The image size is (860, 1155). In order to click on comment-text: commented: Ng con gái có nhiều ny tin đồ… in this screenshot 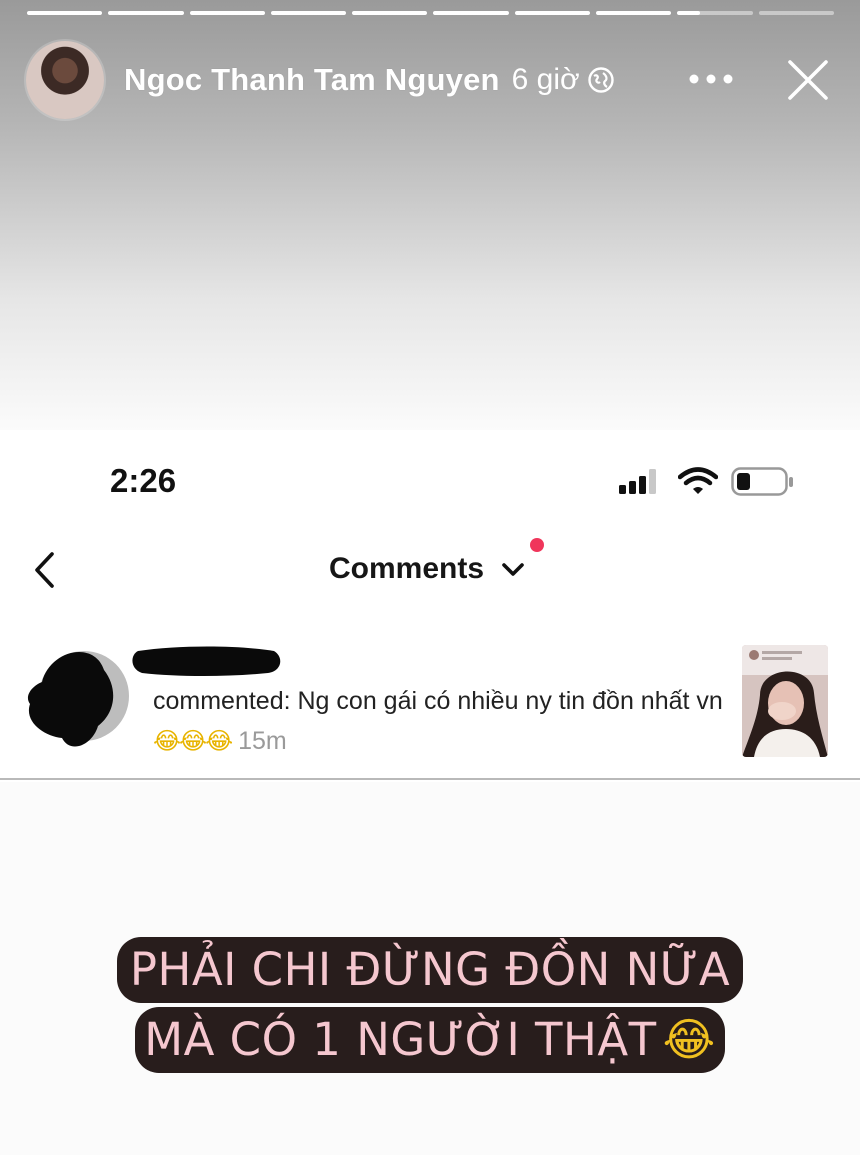, I will do `click(438, 721)`.